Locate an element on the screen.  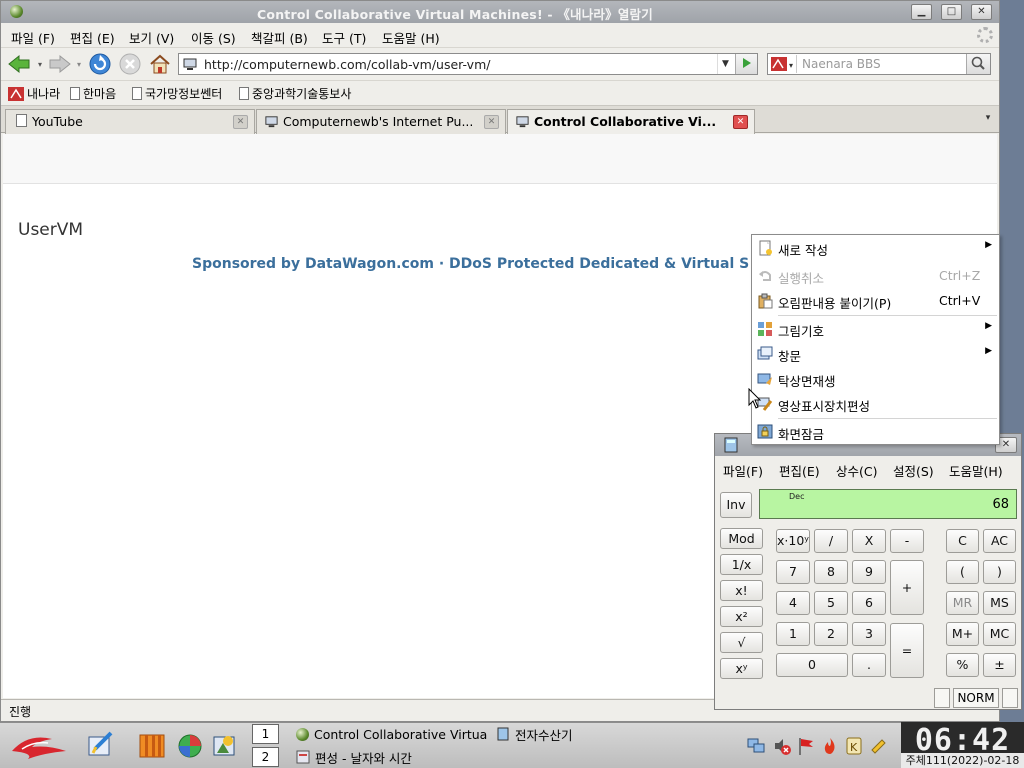
all-clear-button: AC is located at coordinates (999, 541).